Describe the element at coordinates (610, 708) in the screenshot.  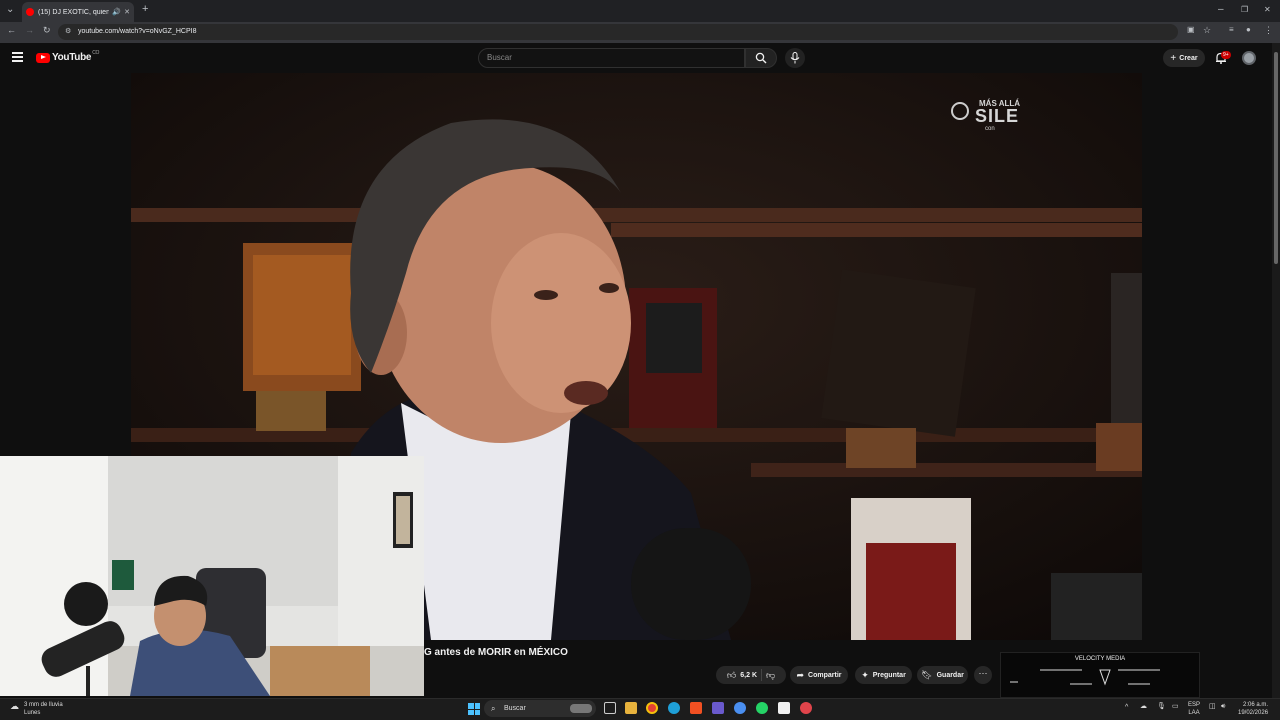
I see `task-view-icon` at that location.